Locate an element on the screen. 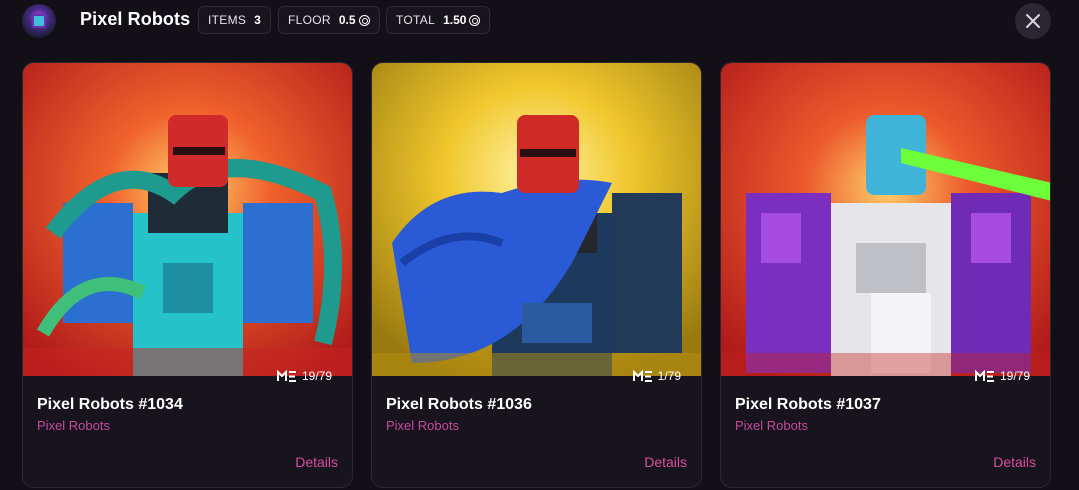 This screenshot has width=1079, height=490. stat-value: 1.50 is located at coordinates (462, 20).